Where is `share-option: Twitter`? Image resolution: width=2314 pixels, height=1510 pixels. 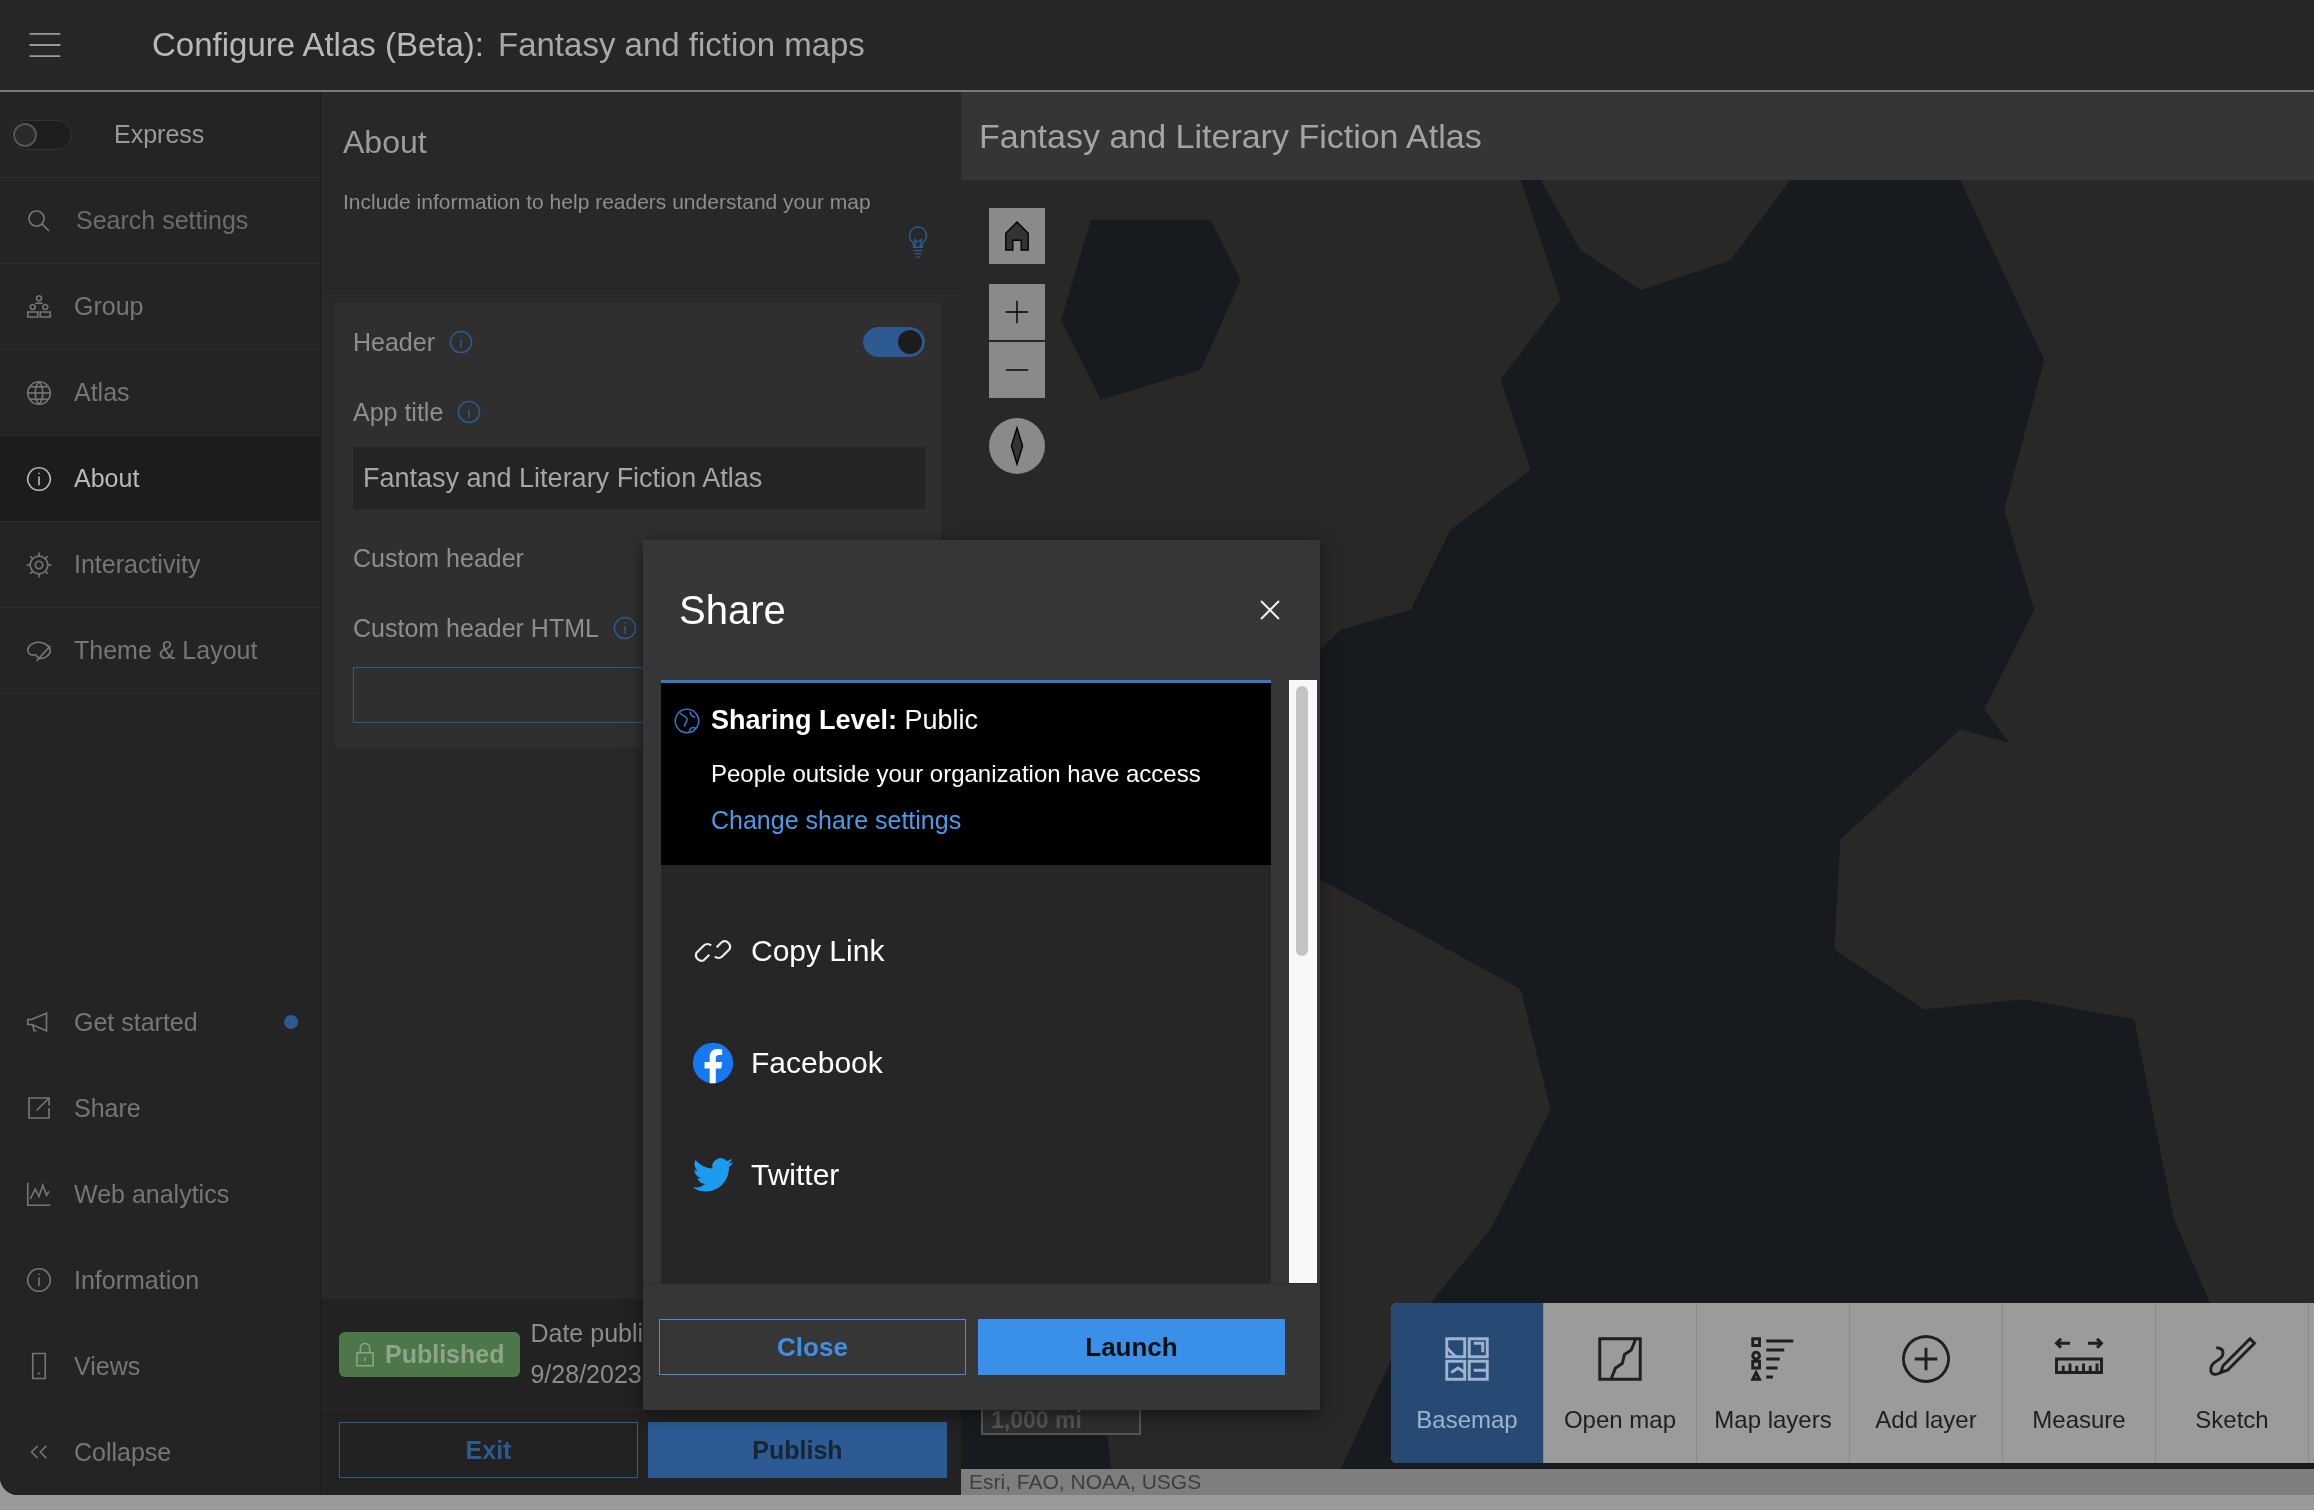
share-option: Twitter is located at coordinates (966, 1175).